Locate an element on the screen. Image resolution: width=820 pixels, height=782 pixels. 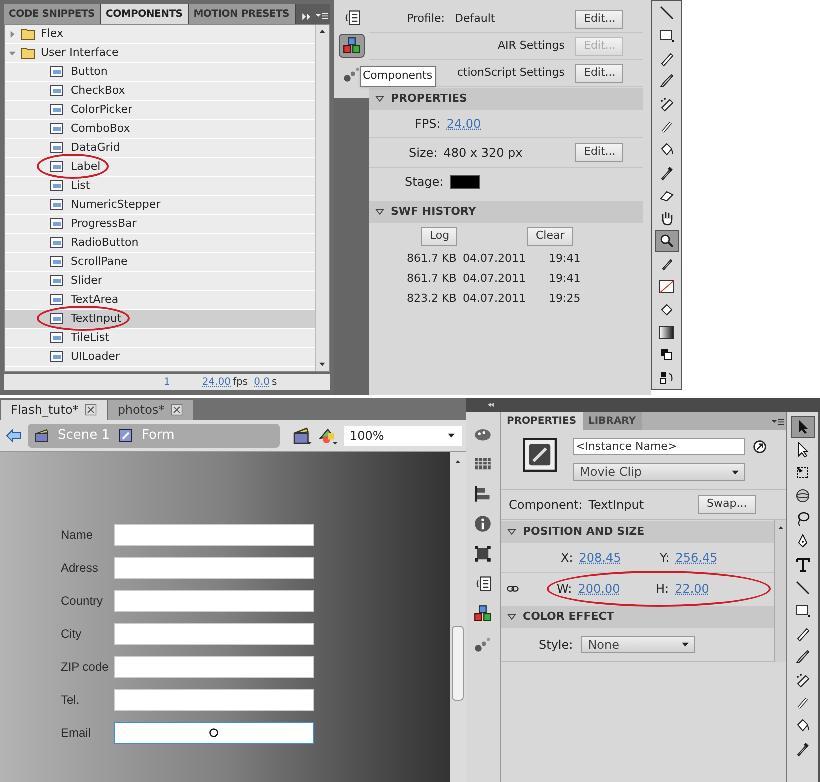
panel-tab: CODE SNIPPETS is located at coordinates (53, 14).